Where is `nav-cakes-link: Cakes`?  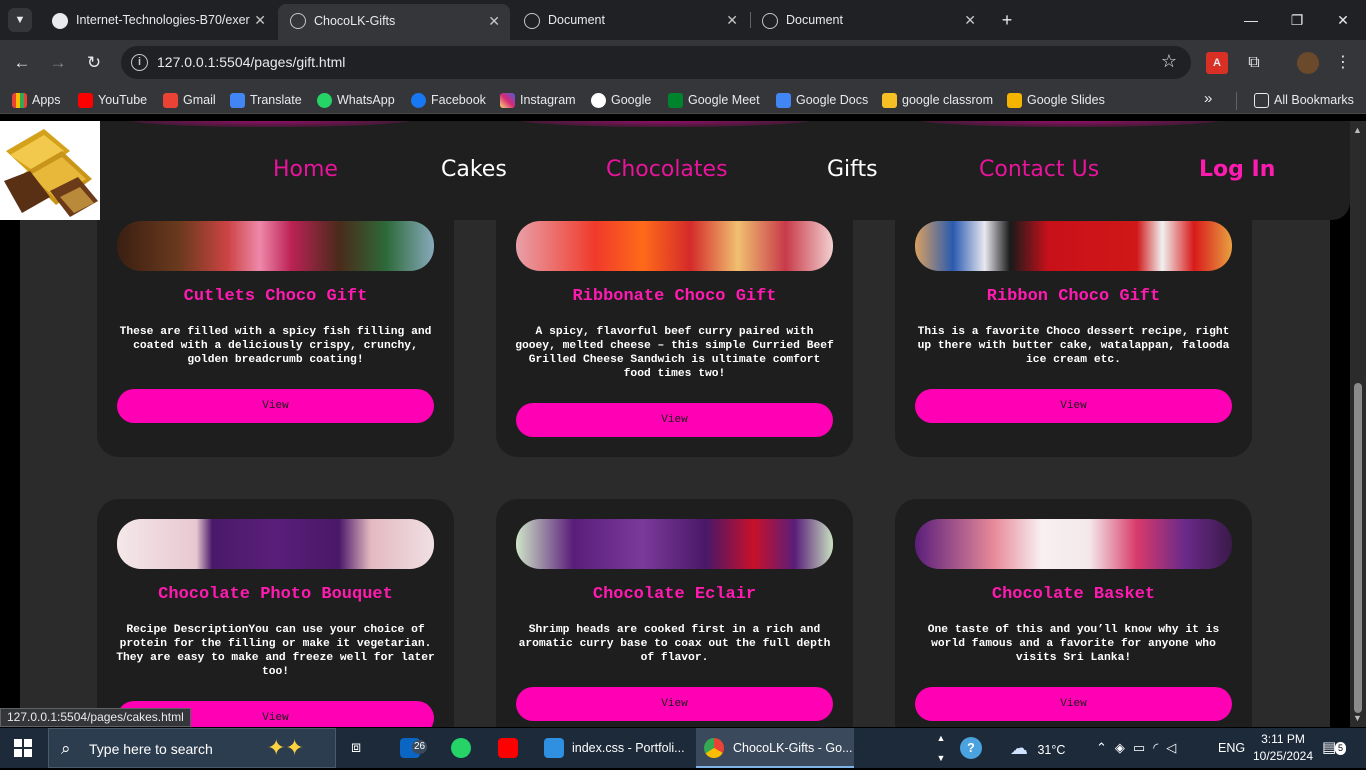 nav-cakes-link: Cakes is located at coordinates (474, 169).